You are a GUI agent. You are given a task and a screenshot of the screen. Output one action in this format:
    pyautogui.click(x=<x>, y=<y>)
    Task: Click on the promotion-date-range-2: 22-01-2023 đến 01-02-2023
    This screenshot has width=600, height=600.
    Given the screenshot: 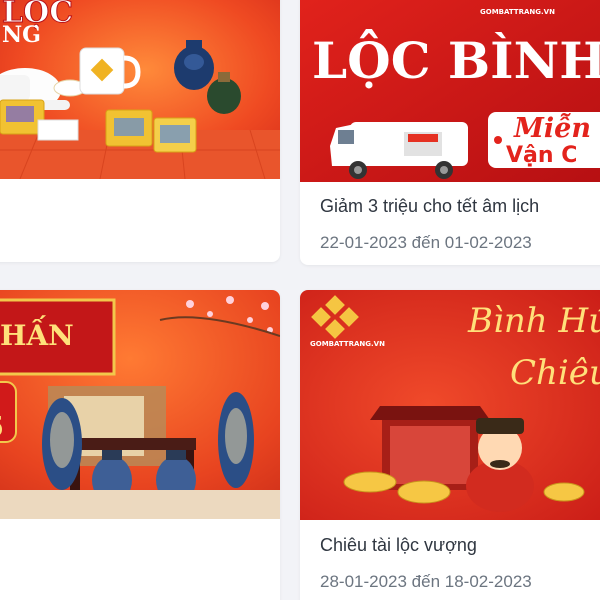 What is the action you would take?
    pyautogui.click(x=426, y=242)
    